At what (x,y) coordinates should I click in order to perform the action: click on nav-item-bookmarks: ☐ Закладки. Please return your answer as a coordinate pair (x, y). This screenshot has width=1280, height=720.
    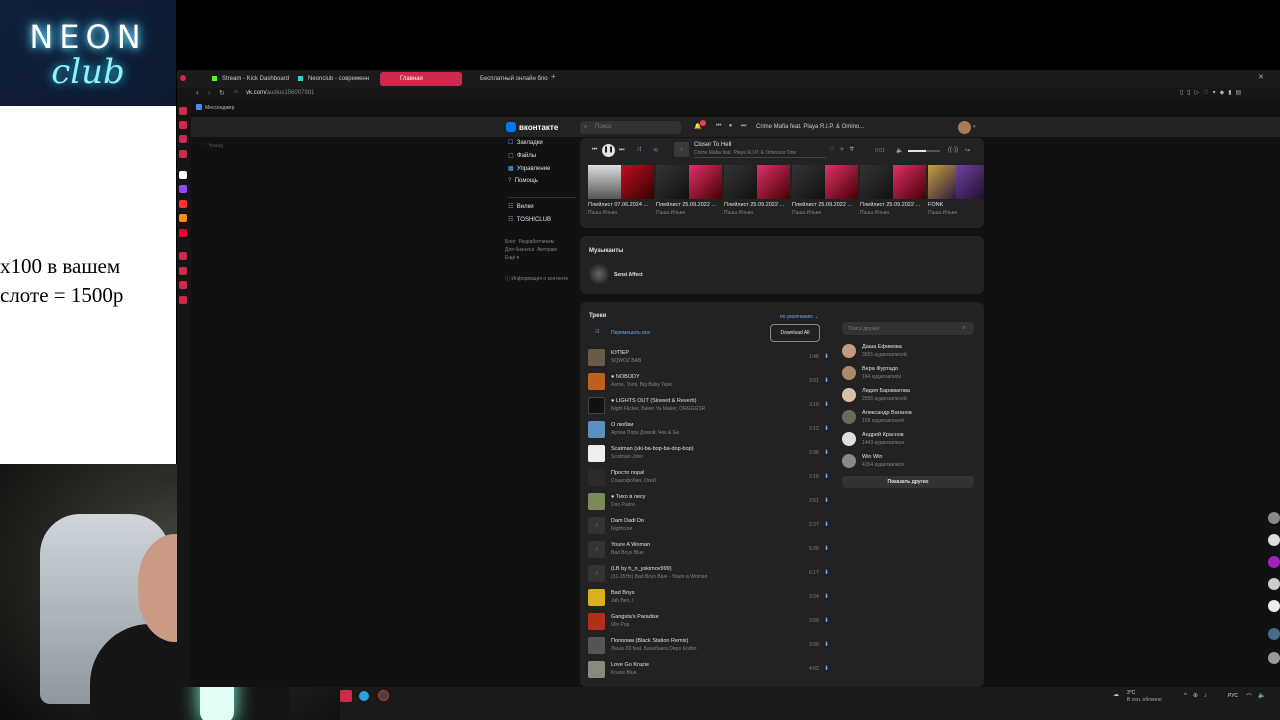
    Looking at the image, I should click on (542, 145).